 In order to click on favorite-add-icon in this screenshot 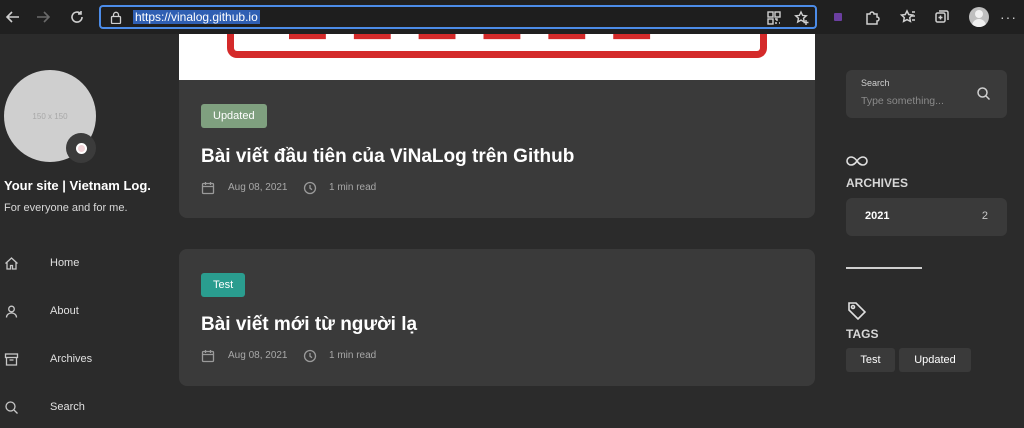, I will do `click(801, 17)`.